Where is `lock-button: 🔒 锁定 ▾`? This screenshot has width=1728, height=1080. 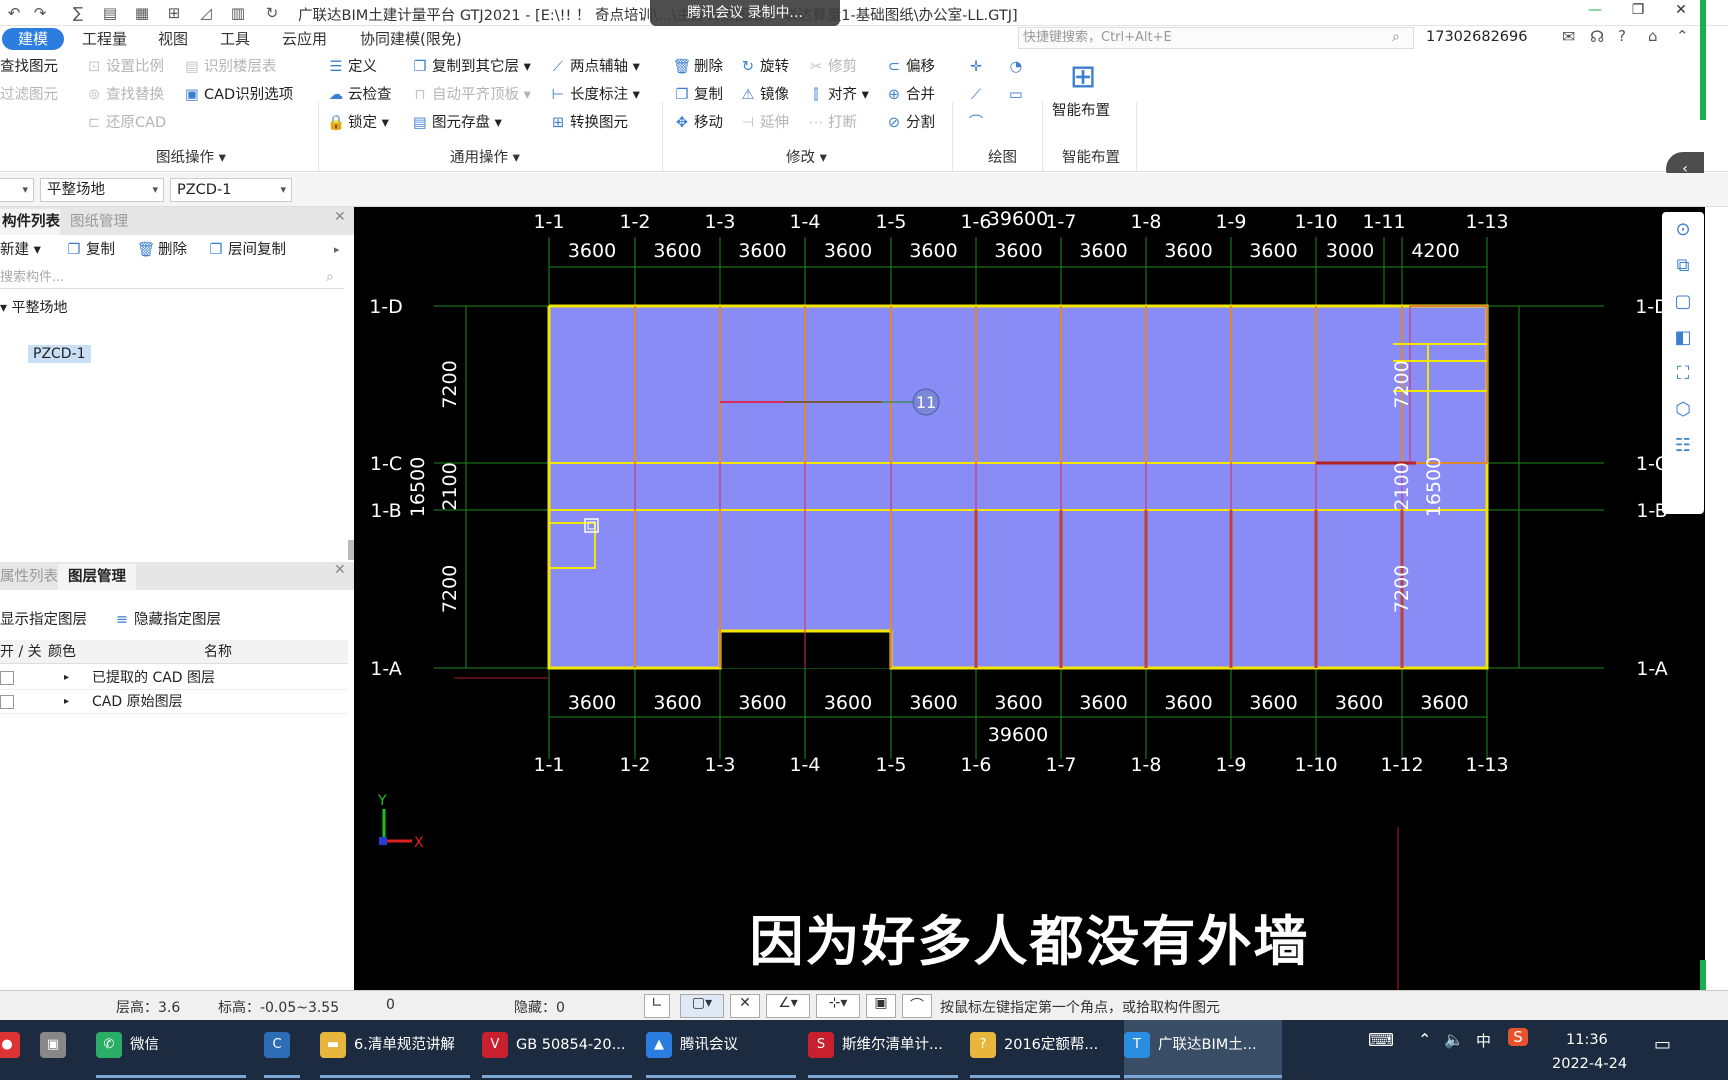
lock-button: 🔒 锁定 ▾ is located at coordinates (357, 123).